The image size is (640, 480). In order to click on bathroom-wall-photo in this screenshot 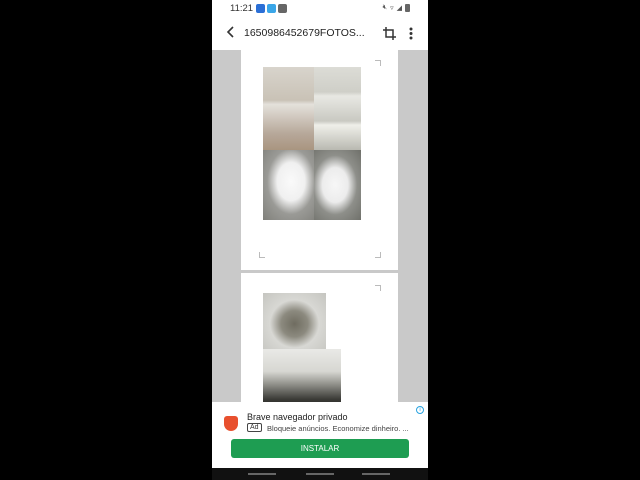, I will do `click(337, 108)`.